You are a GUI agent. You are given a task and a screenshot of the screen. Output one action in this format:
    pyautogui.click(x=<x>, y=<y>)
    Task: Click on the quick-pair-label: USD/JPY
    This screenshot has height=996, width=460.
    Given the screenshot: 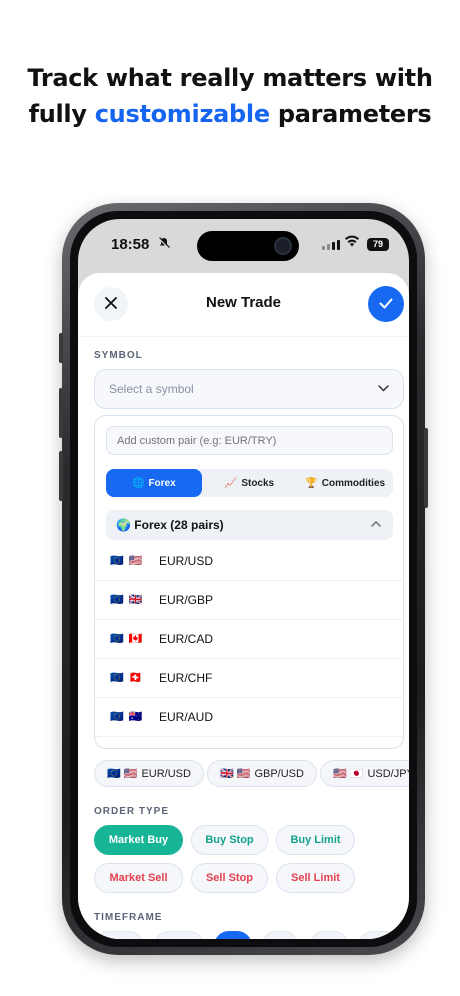 What is the action you would take?
    pyautogui.click(x=388, y=773)
    